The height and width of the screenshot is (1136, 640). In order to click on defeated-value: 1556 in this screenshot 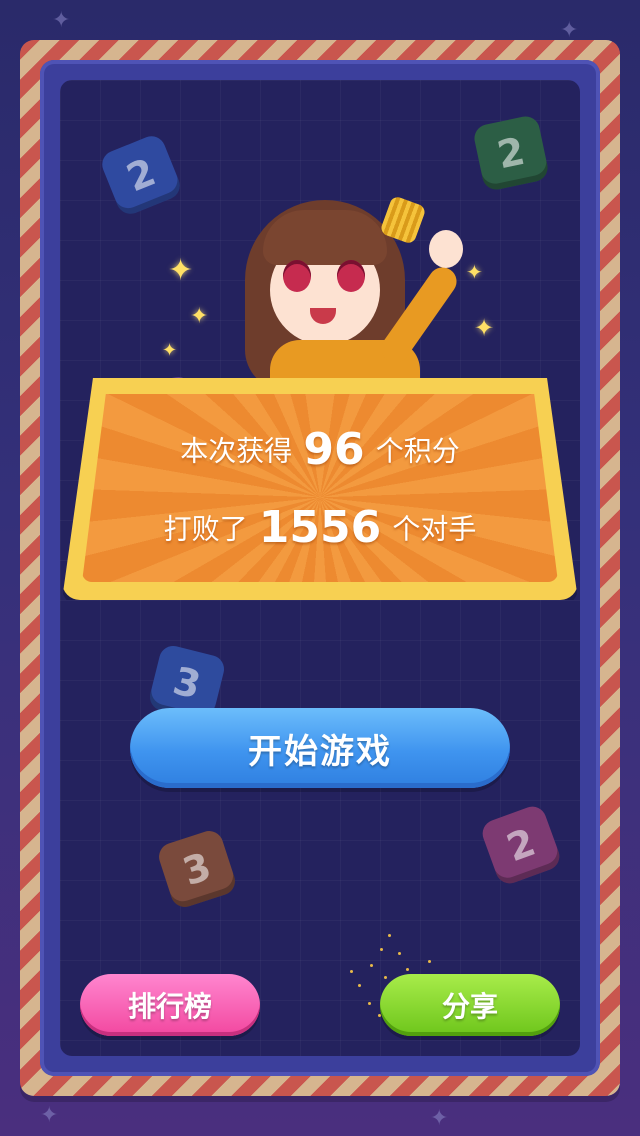, I will do `click(320, 527)`.